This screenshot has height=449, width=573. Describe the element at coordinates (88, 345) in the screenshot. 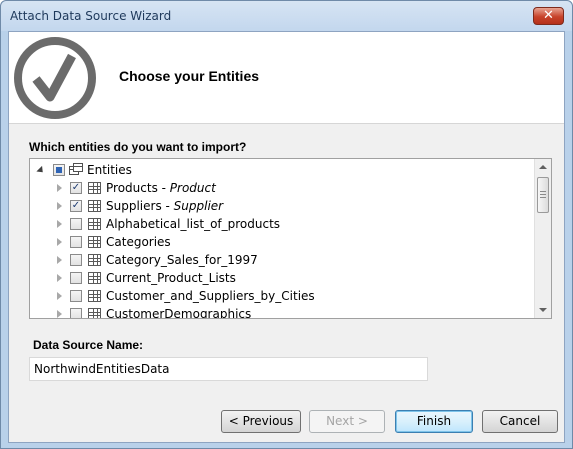

I see `data-source-name-label: Data Source Name:` at that location.